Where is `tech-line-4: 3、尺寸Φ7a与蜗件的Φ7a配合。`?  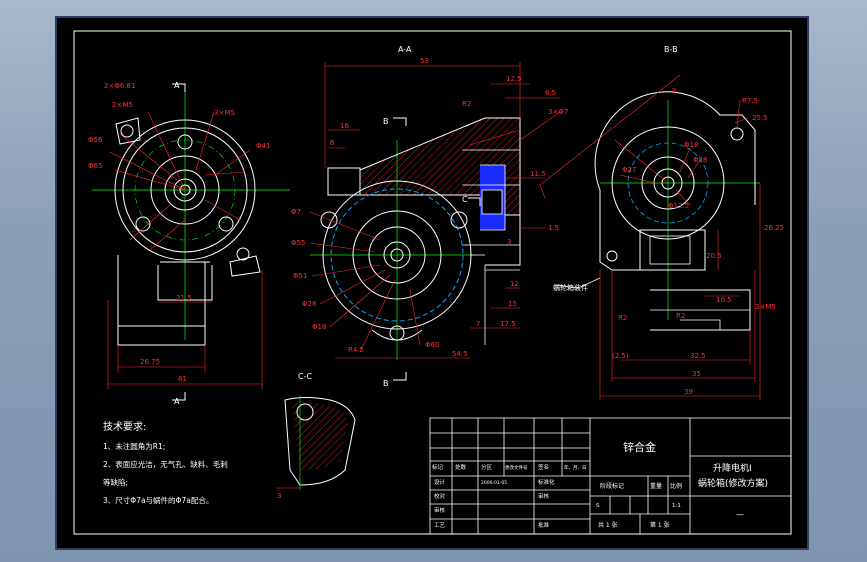 tech-line-4: 3、尺寸Φ7a与蜗件的Φ7a配合。 is located at coordinates (158, 500).